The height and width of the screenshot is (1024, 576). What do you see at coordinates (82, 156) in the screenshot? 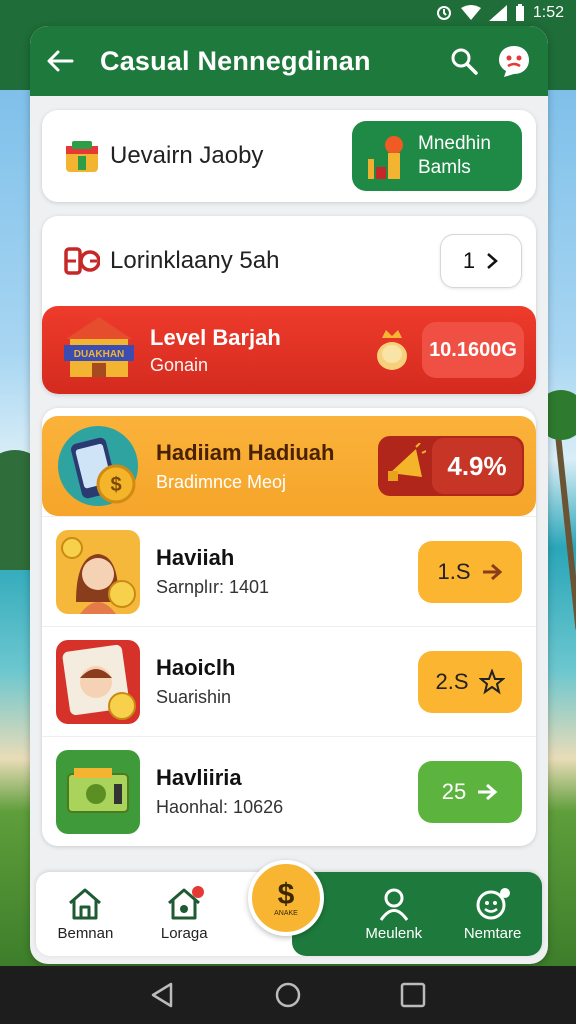
I see `wallet-icon` at bounding box center [82, 156].